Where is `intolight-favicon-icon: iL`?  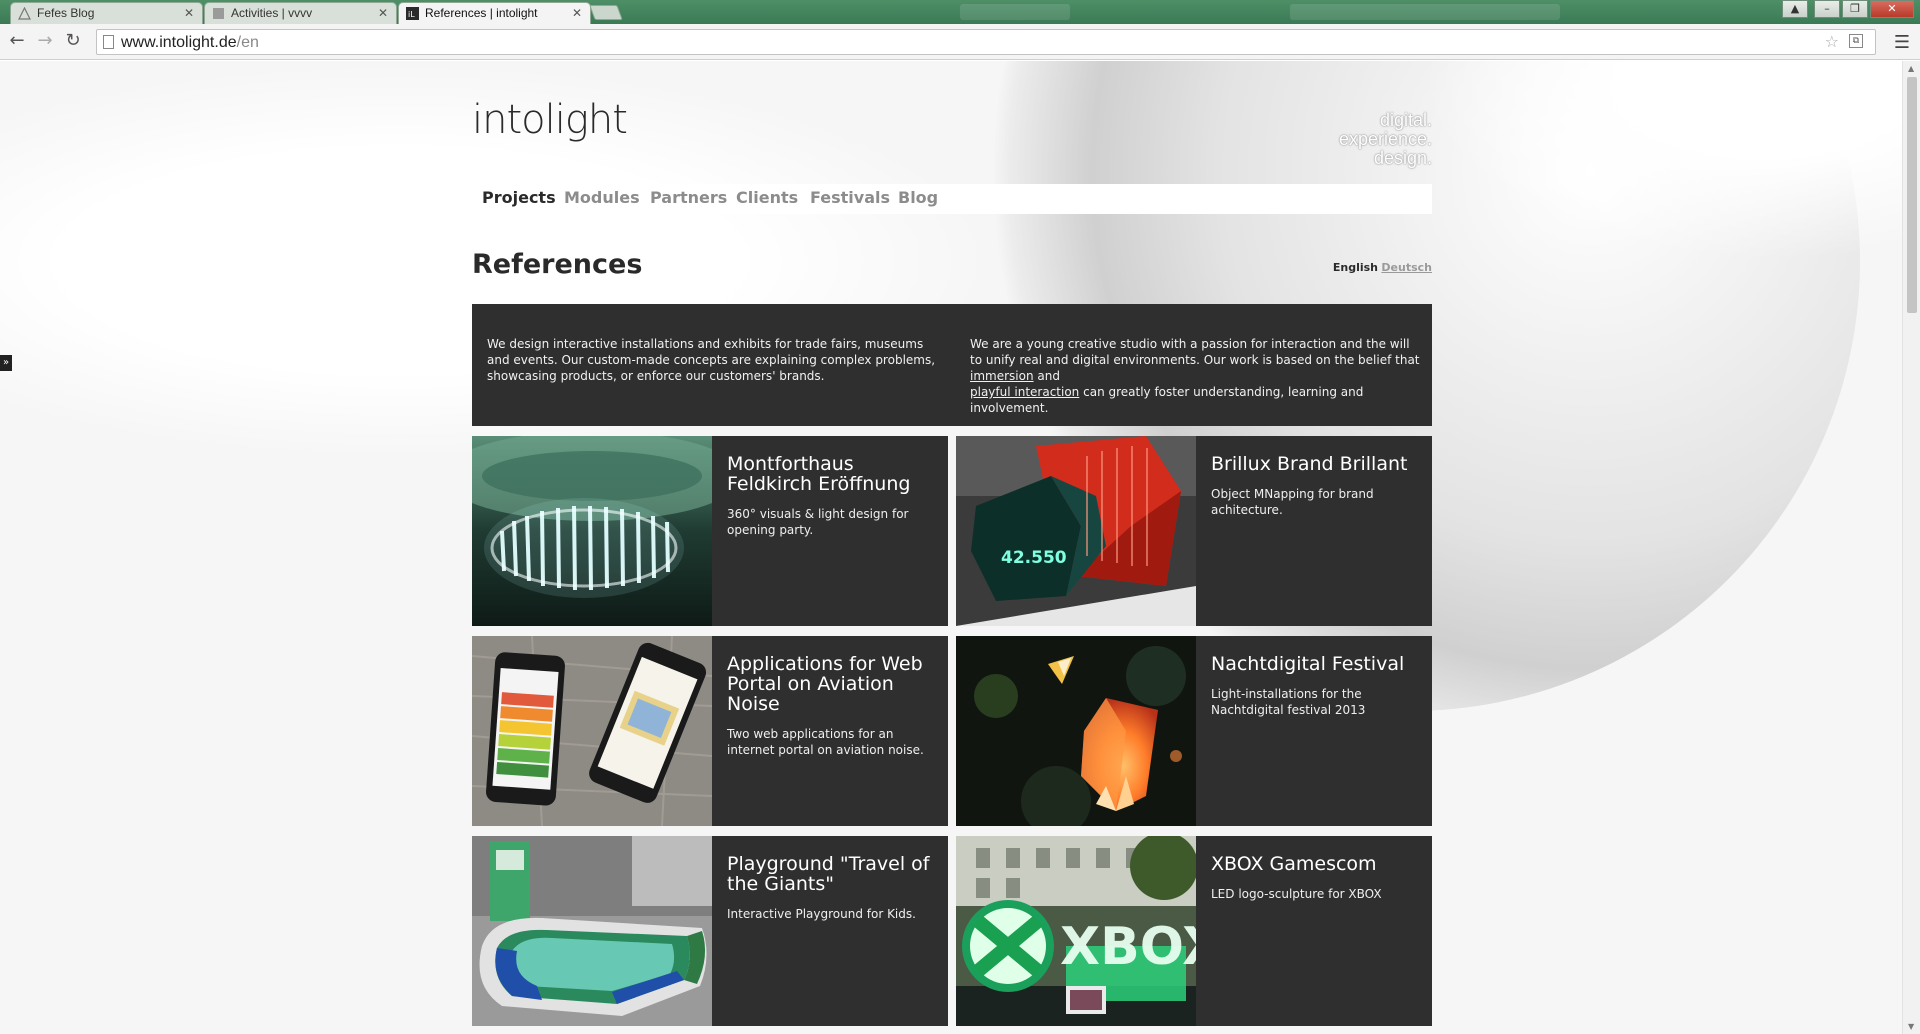 intolight-favicon-icon: iL is located at coordinates (412, 13).